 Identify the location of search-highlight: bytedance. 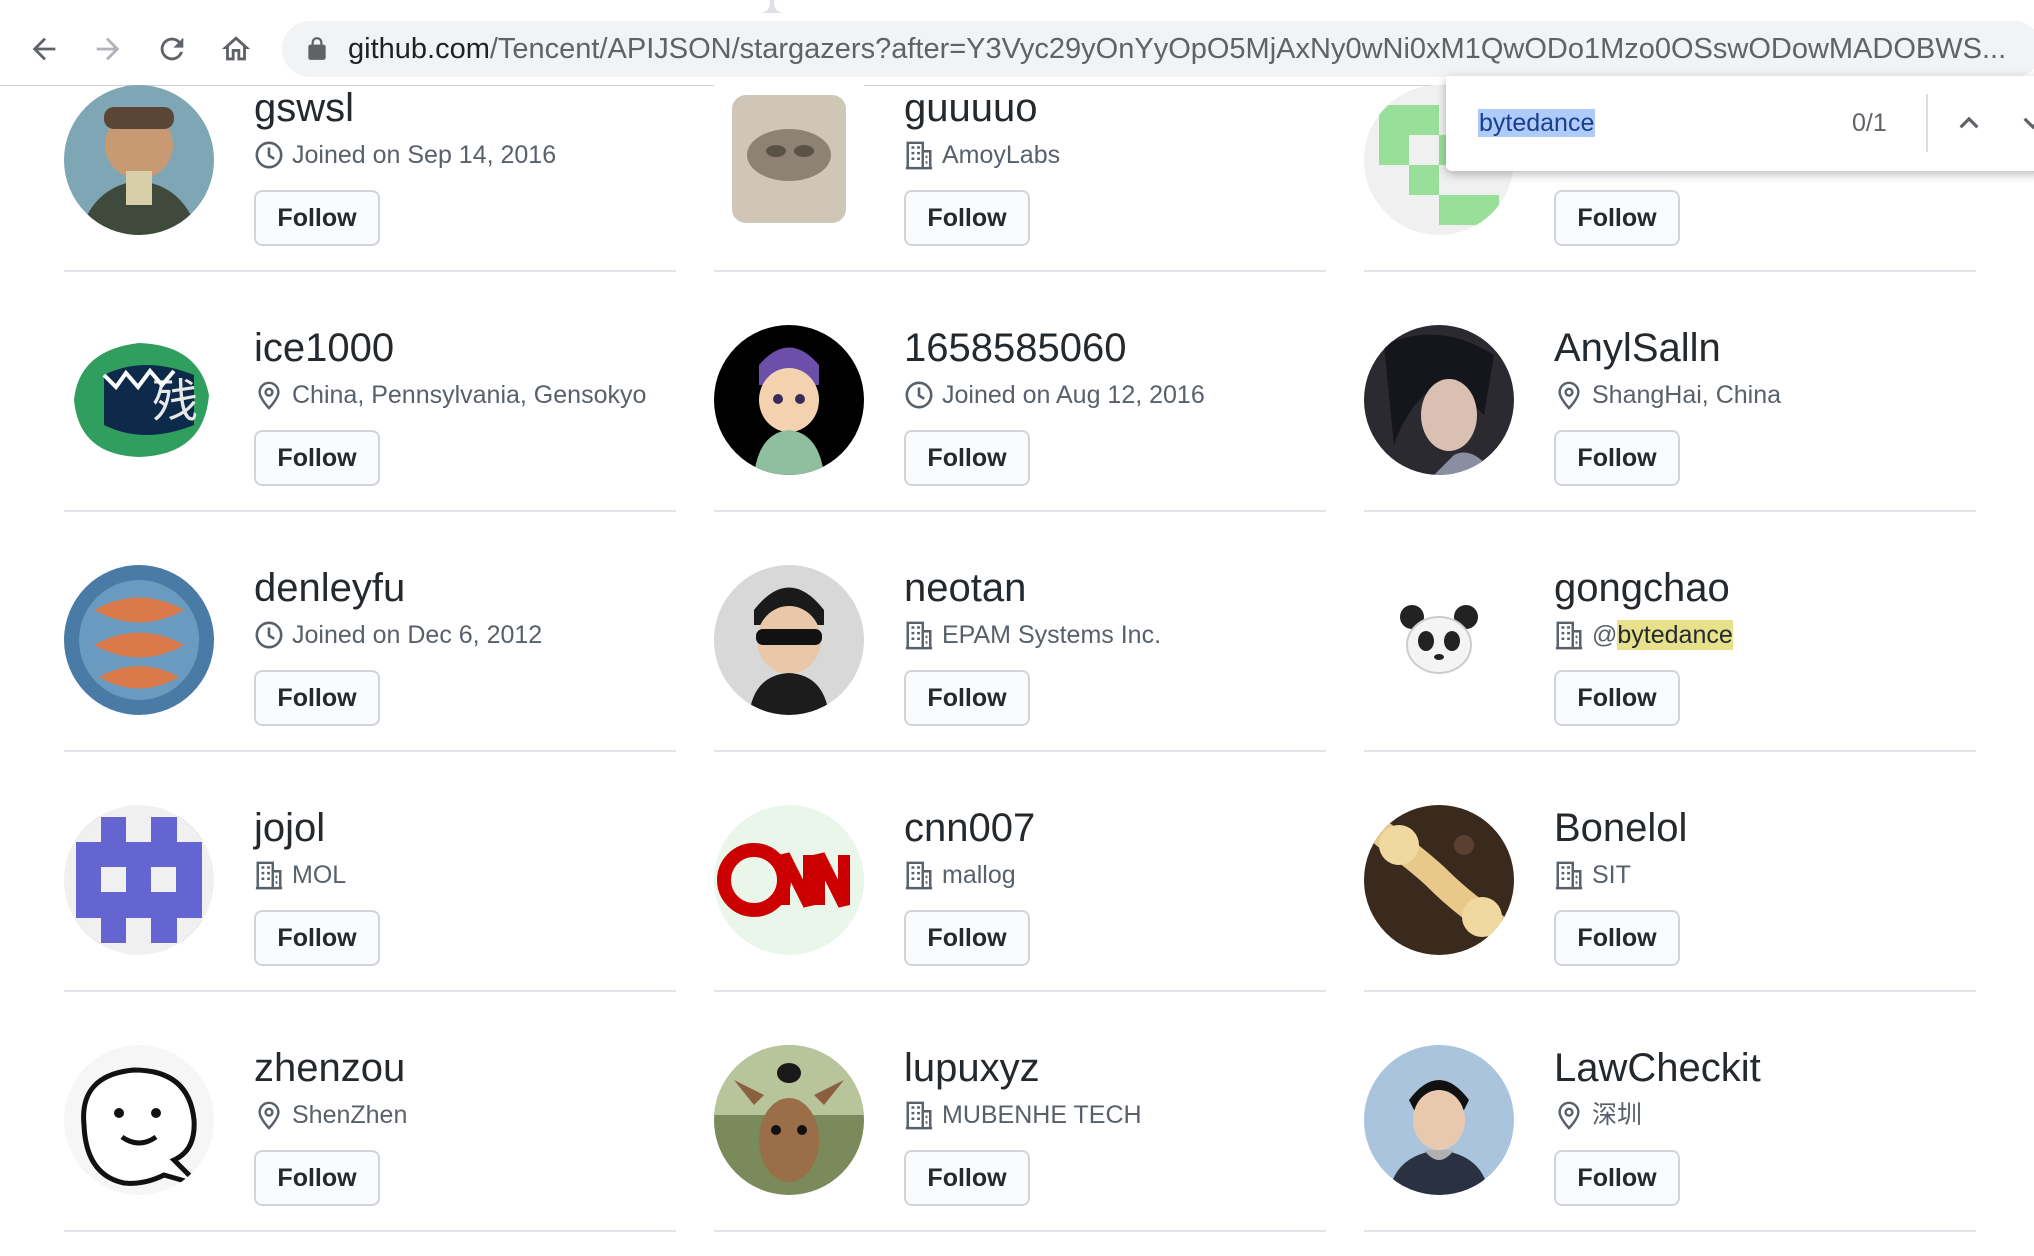
(1675, 635).